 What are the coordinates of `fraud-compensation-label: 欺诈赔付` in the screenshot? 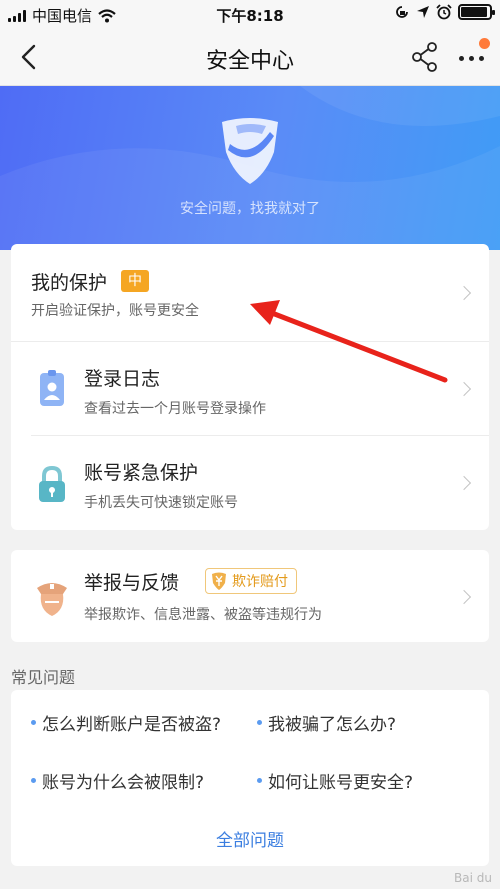 It's located at (260, 582).